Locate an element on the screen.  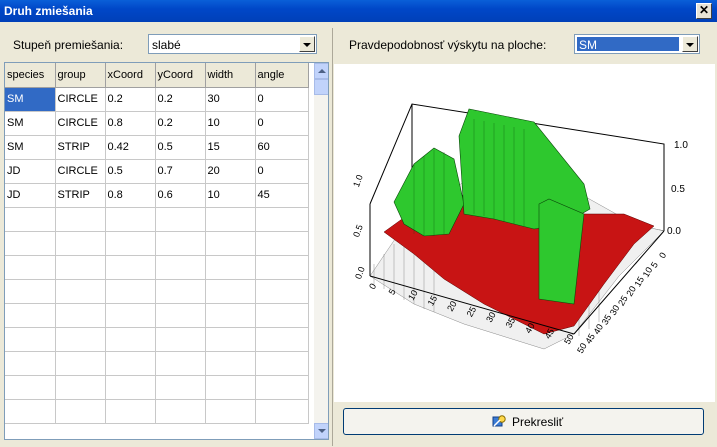
table-cell: 45 is located at coordinates (282, 195).